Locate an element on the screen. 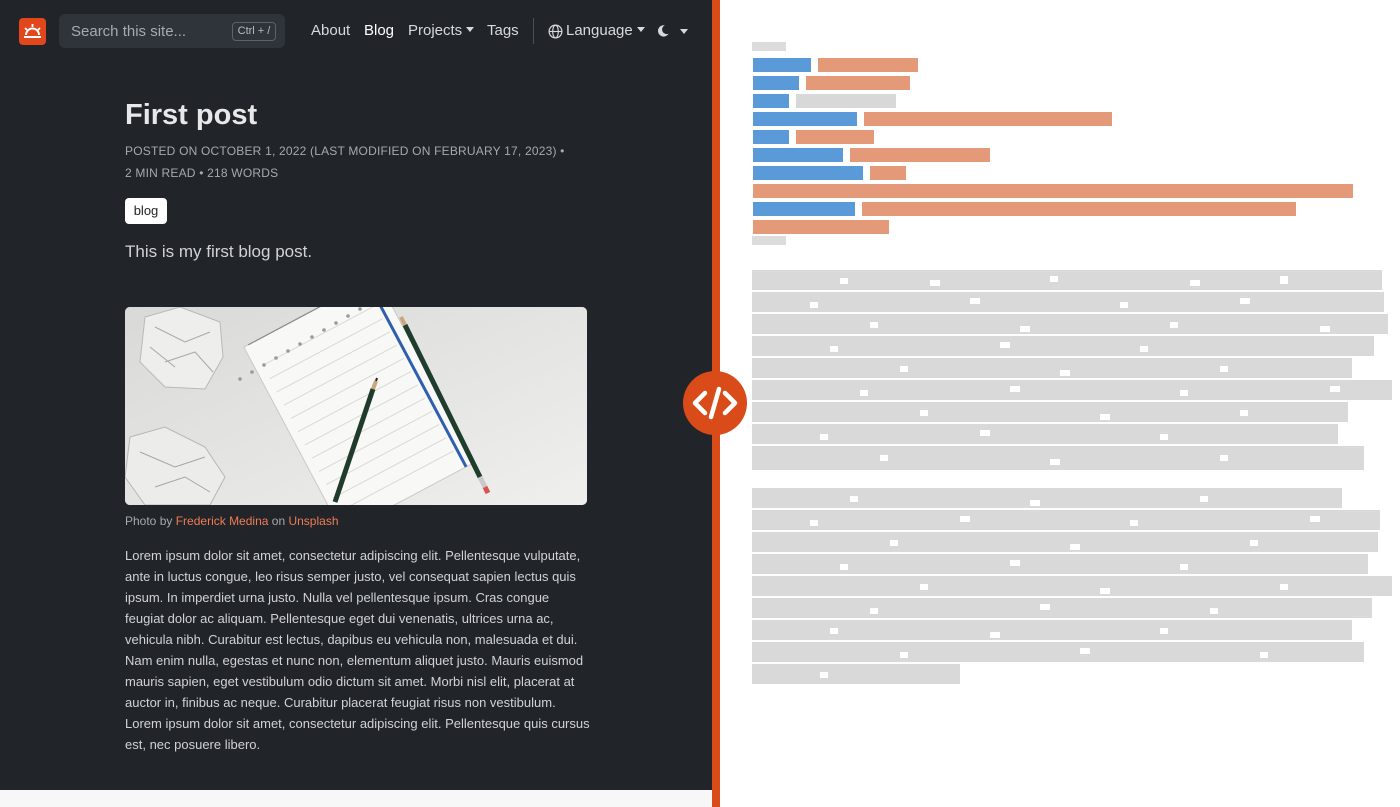 The width and height of the screenshot is (1400, 807). caption-mid: on is located at coordinates (278, 521).